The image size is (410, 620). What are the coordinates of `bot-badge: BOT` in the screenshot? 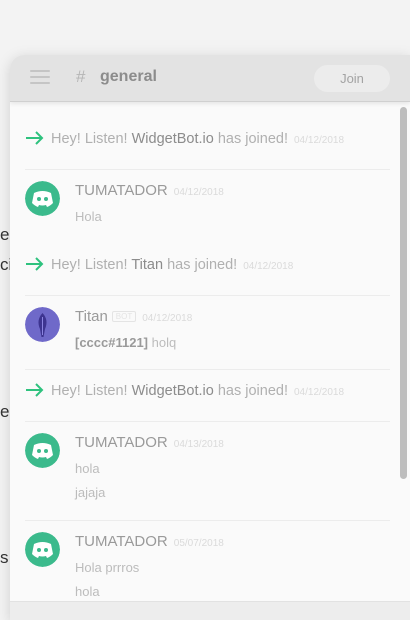 It's located at (124, 316).